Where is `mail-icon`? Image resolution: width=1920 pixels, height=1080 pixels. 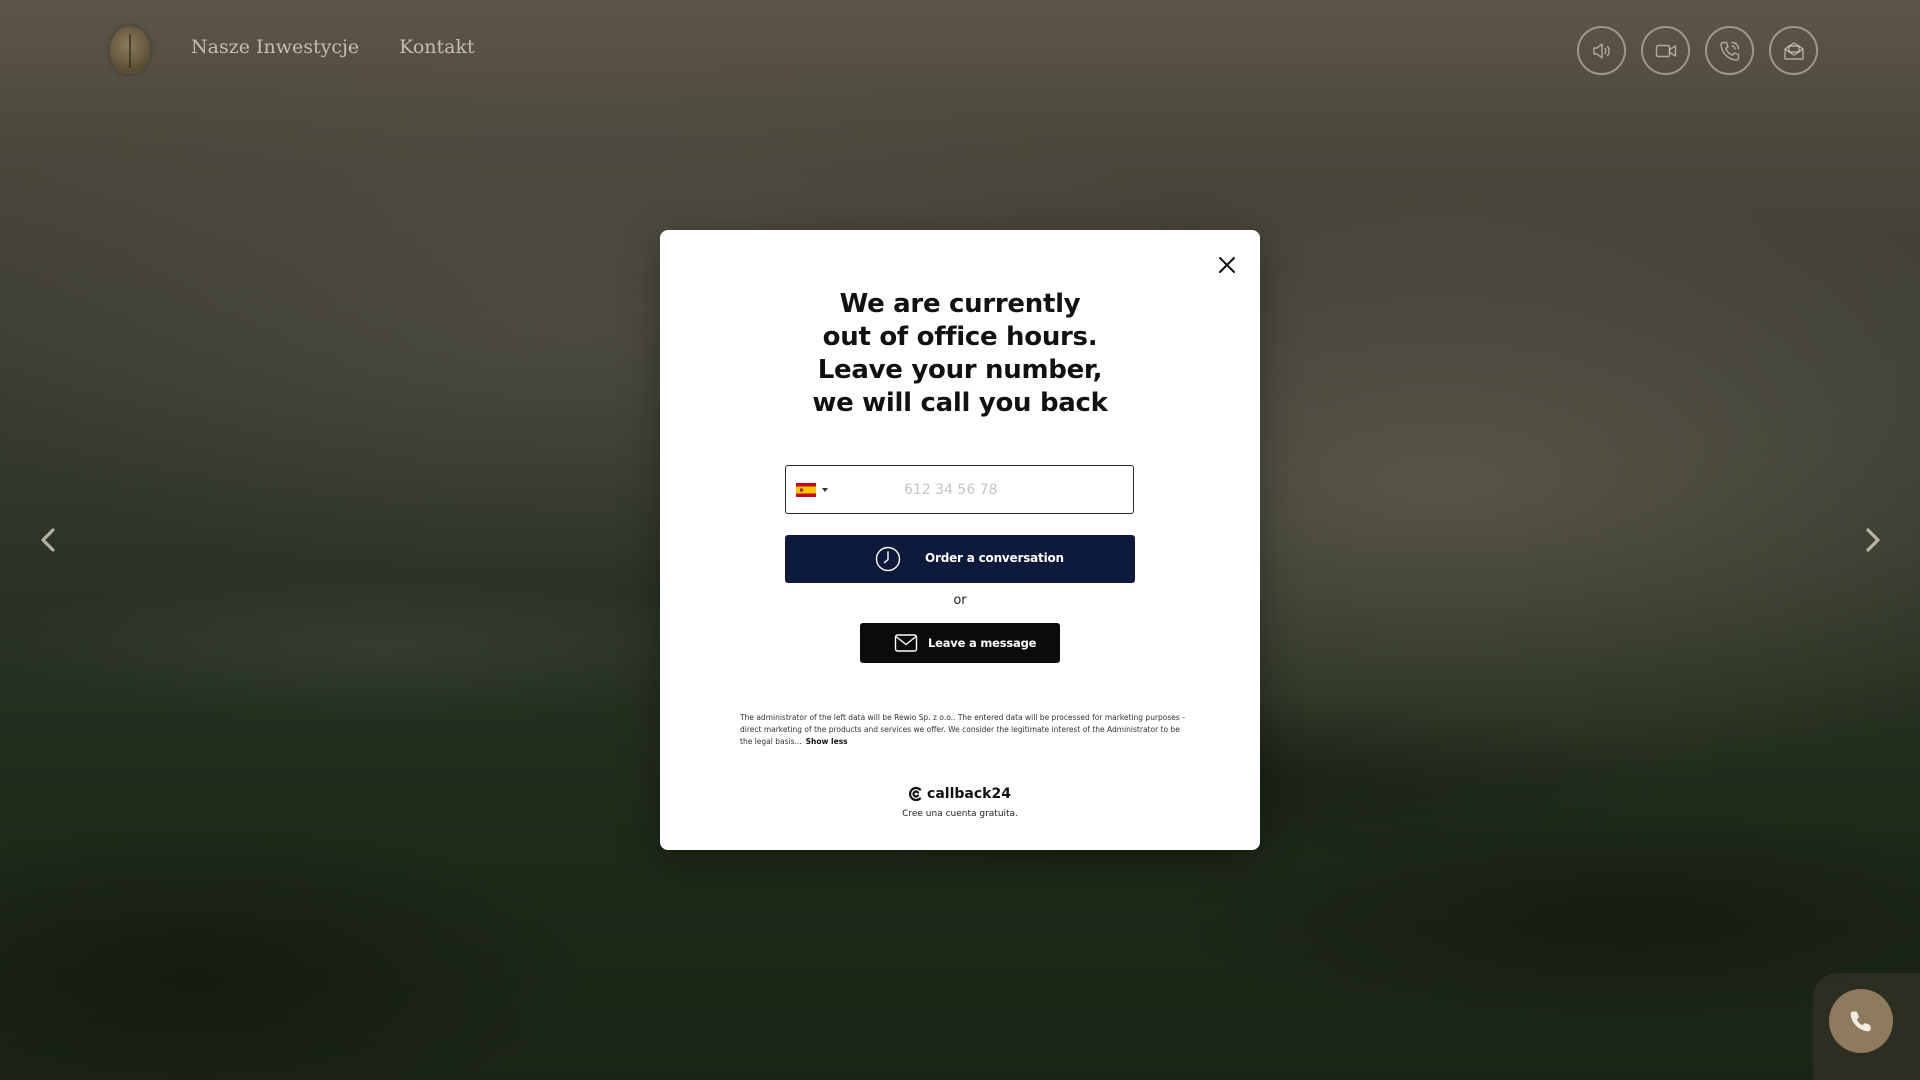
mail-icon is located at coordinates (1793, 50).